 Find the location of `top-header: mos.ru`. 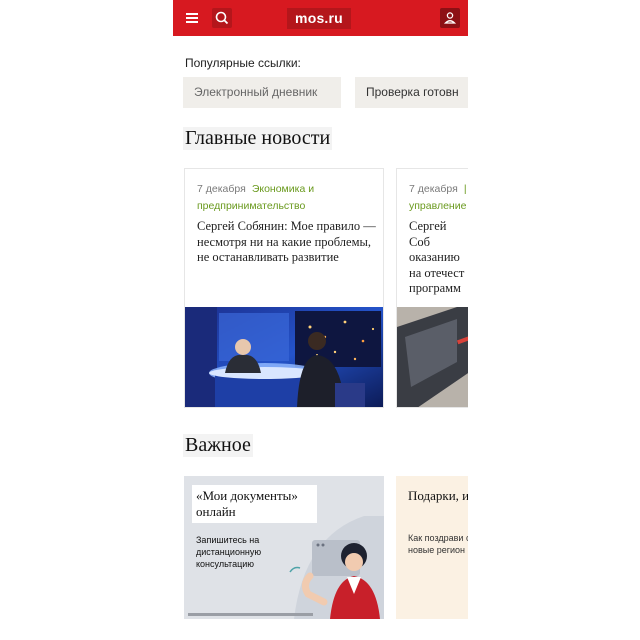

top-header: mos.ru is located at coordinates (320, 18).